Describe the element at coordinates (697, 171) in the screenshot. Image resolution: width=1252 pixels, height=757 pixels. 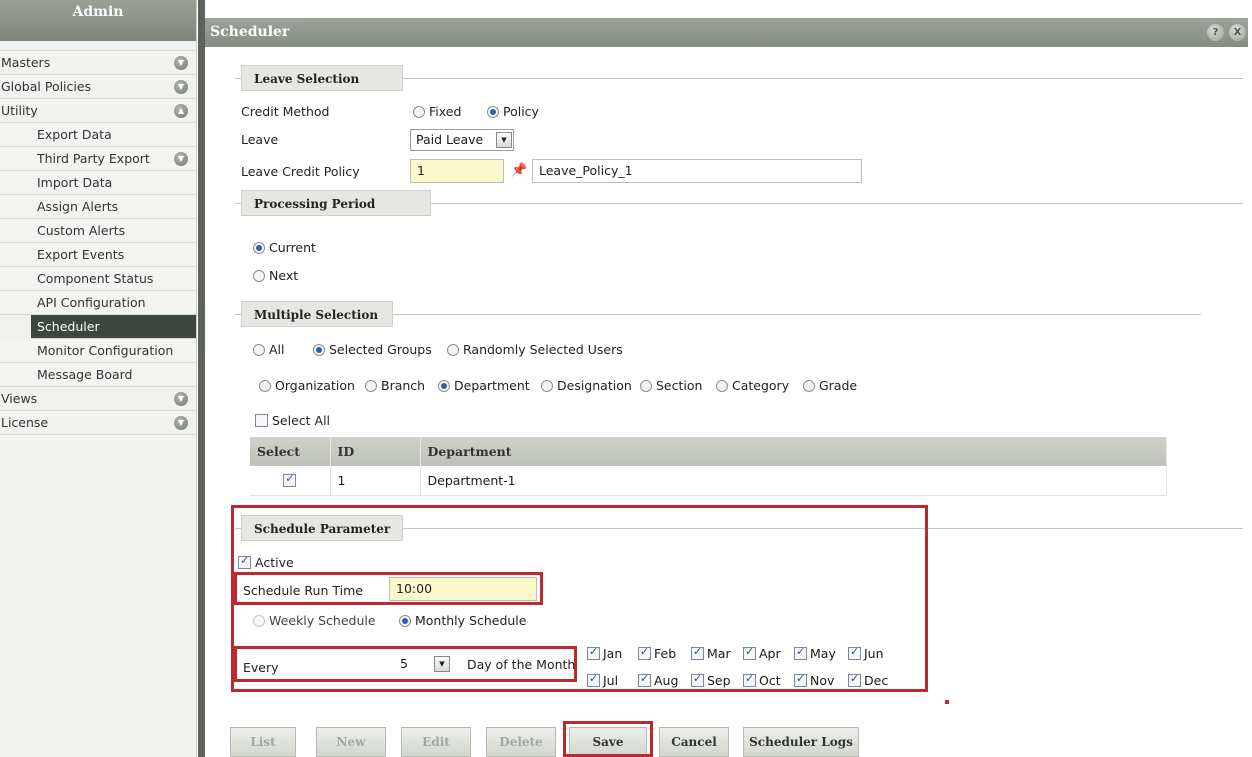
I see `leave-credit-policy-name-field: Leave_Policy_1` at that location.